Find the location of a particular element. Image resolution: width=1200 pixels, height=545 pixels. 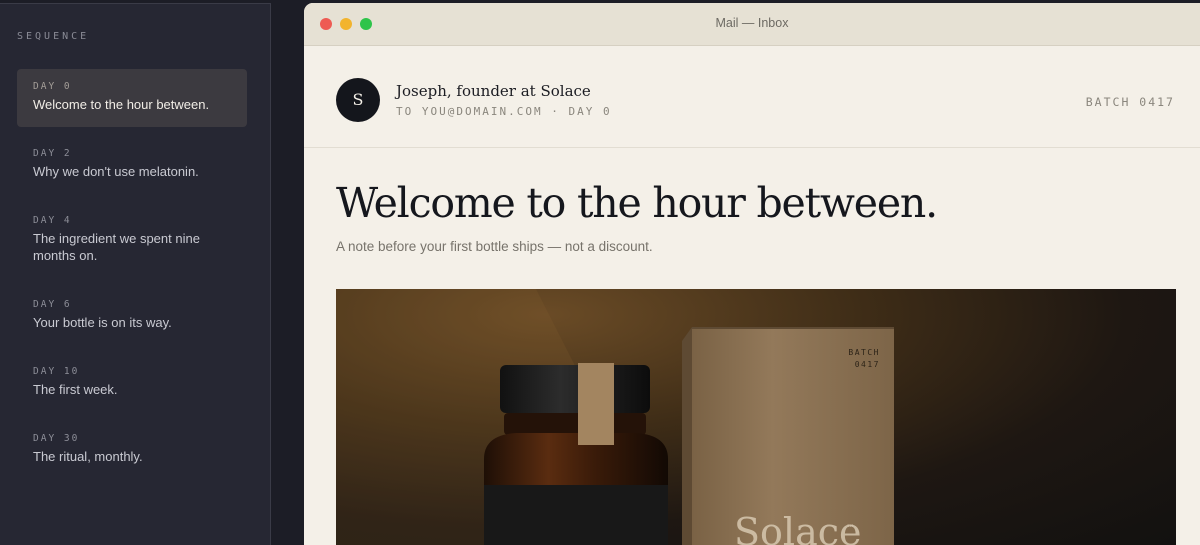

sender-meta: TO YOU@DOMAIN.COM · DAY 0 is located at coordinates (504, 111).